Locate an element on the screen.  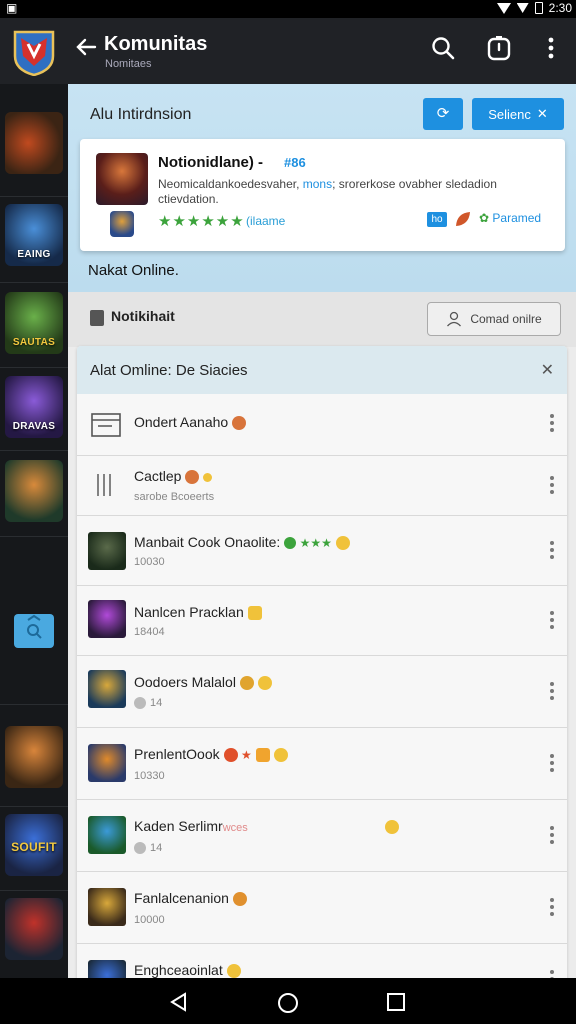
list-item: Fanlalcenanion 10000 is located at coordinates (322, 908).